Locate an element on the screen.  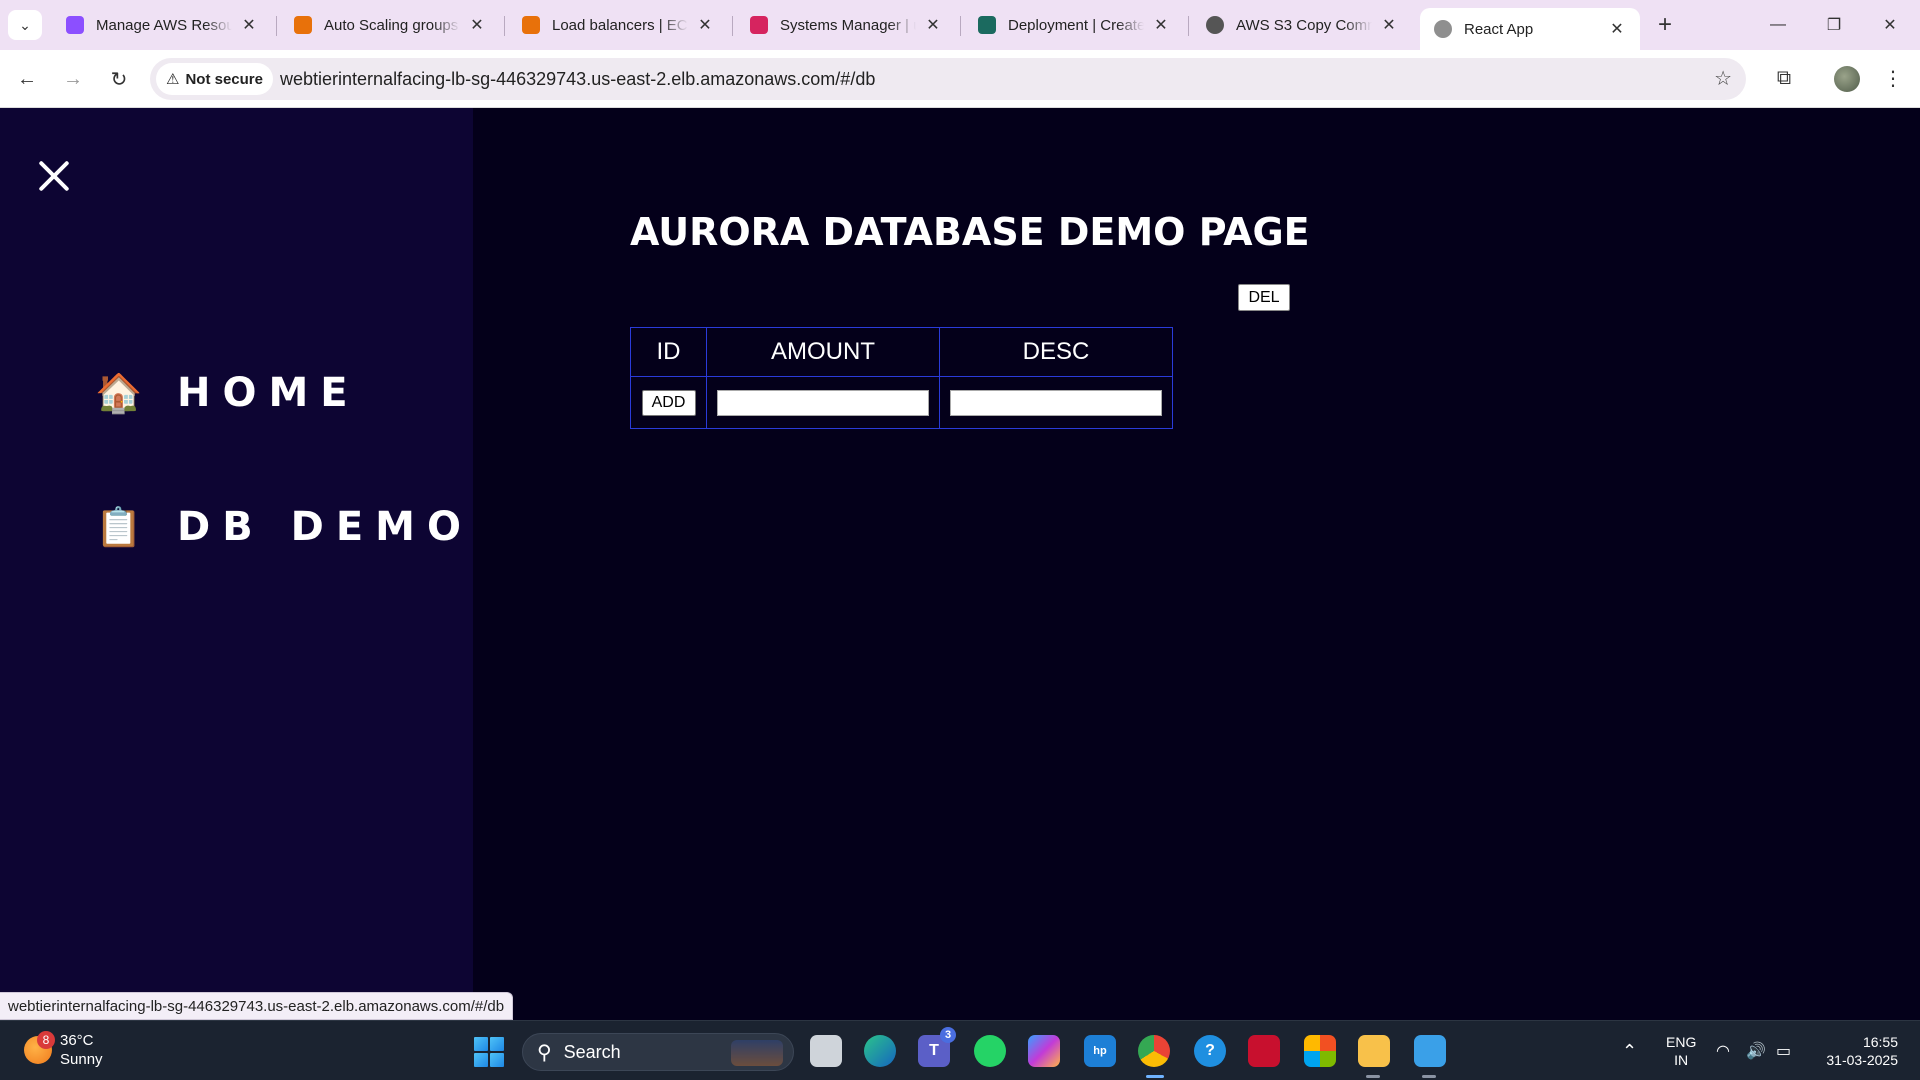
clipboard-icon: 📋 is located at coordinates (119, 526).